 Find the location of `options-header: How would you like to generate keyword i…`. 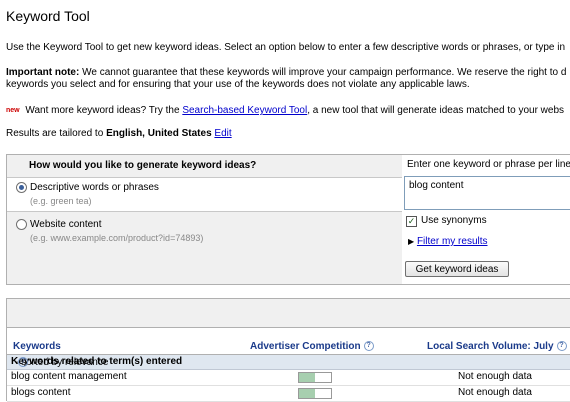

options-header: How would you like to generate keyword i… is located at coordinates (205, 166).